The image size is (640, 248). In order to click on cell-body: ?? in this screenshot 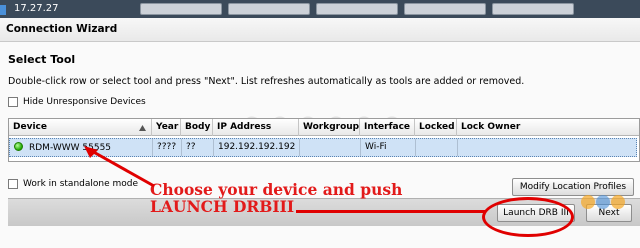, I will do `click(198, 147)`.